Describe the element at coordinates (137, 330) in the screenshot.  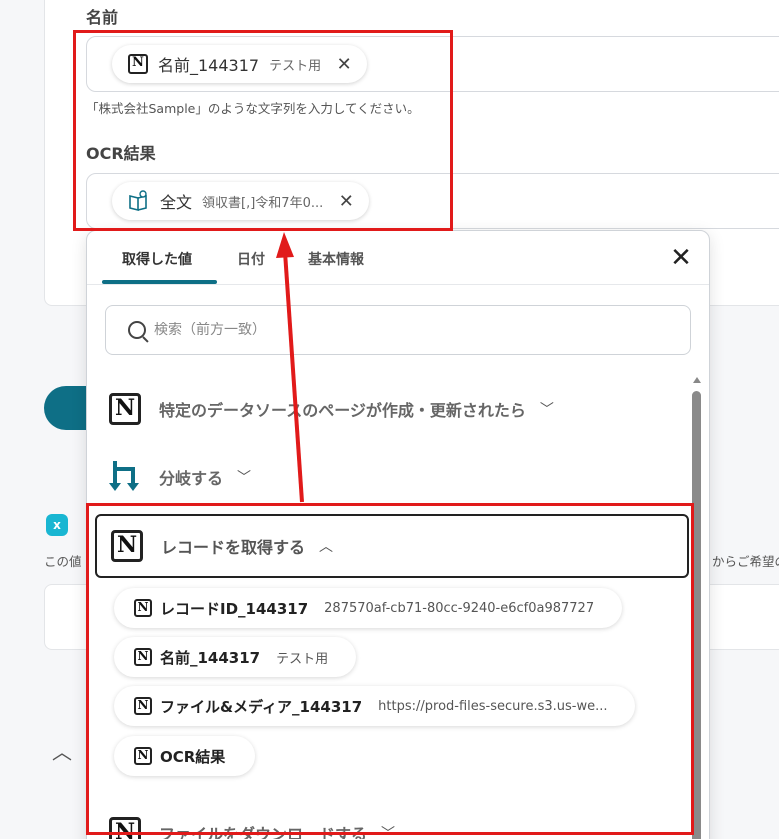
I see `search-icon` at that location.